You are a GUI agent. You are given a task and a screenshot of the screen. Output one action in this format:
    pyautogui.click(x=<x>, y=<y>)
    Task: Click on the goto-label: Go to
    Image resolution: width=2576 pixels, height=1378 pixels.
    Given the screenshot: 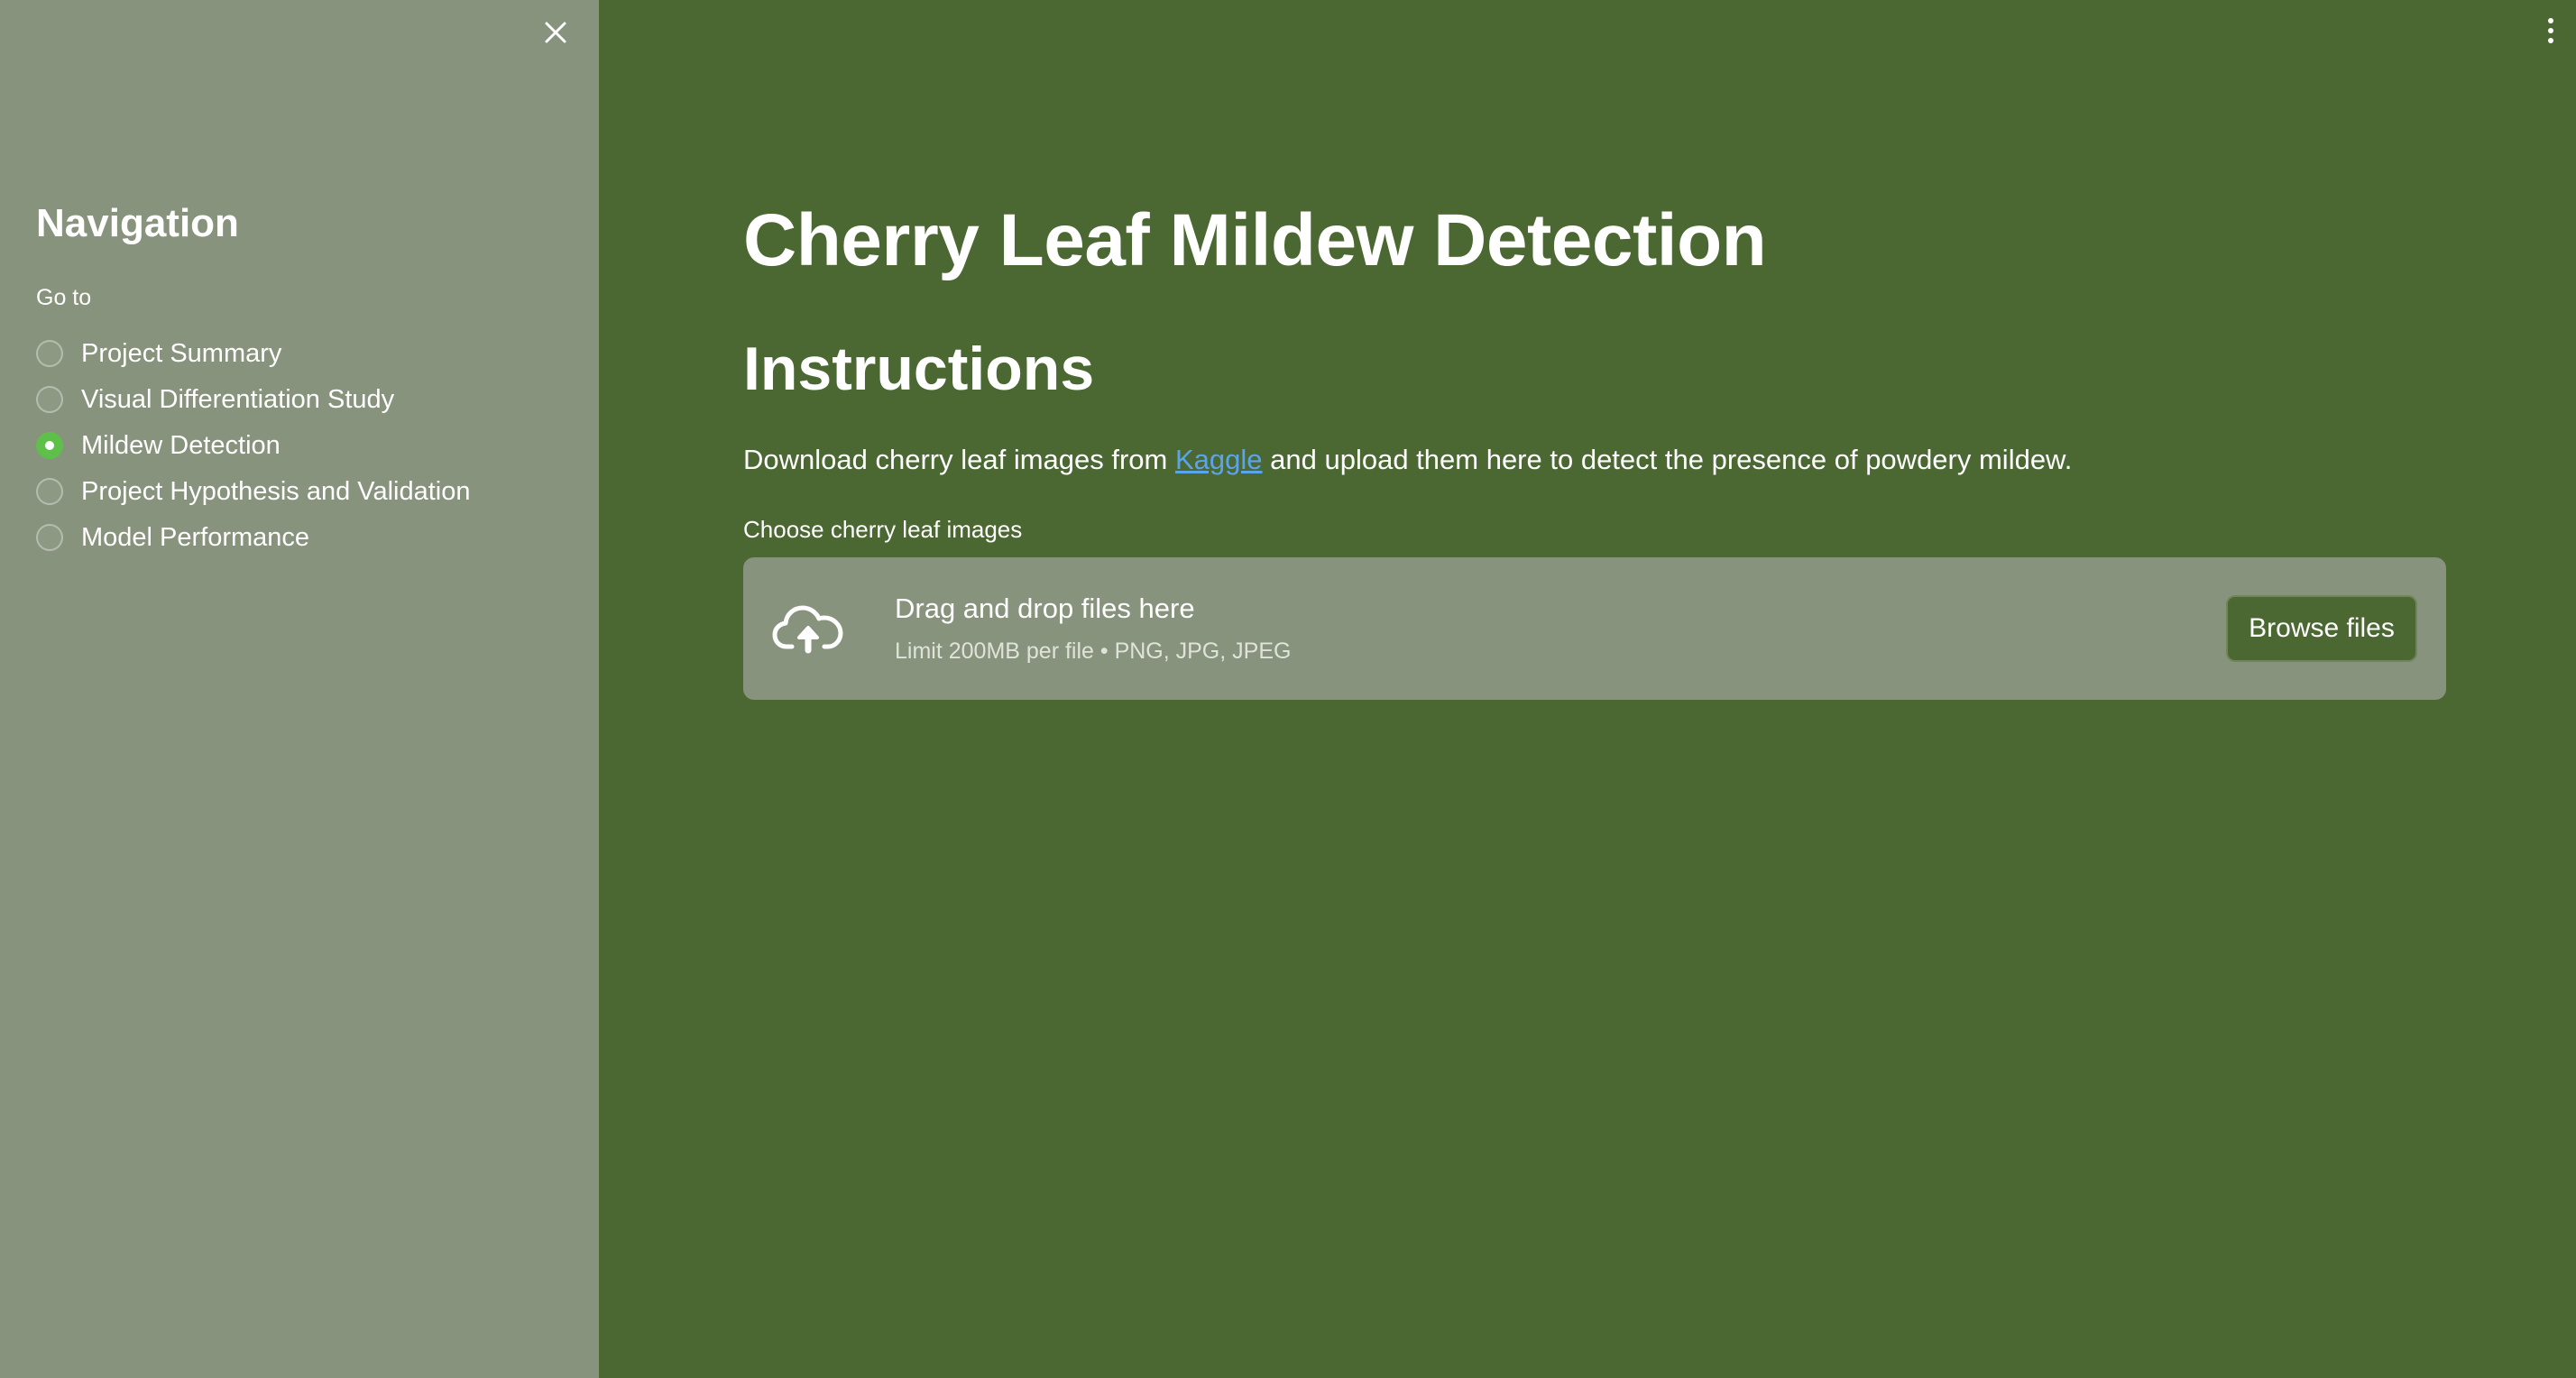 What is the action you would take?
    pyautogui.click(x=64, y=298)
    